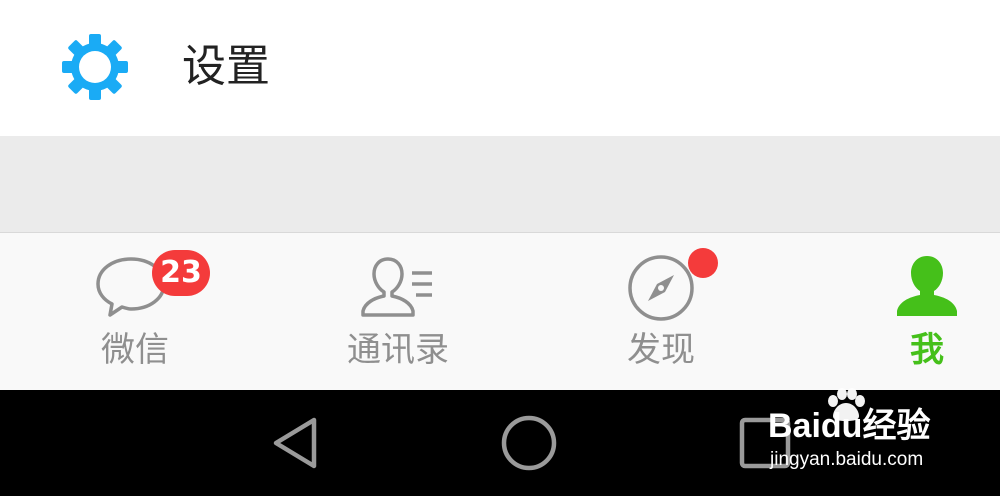  I want to click on unread-count-badge: 23, so click(181, 273).